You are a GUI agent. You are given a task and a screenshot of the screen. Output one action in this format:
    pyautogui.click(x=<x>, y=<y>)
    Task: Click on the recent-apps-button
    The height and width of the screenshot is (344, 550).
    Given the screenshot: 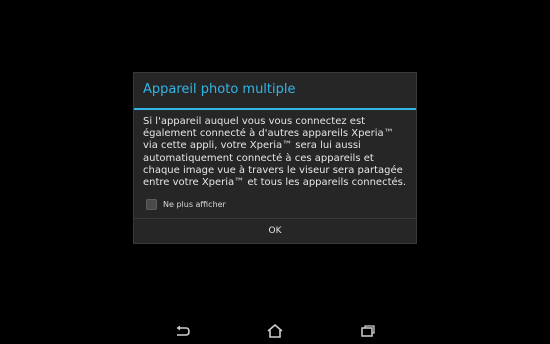 What is the action you would take?
    pyautogui.click(x=368, y=331)
    